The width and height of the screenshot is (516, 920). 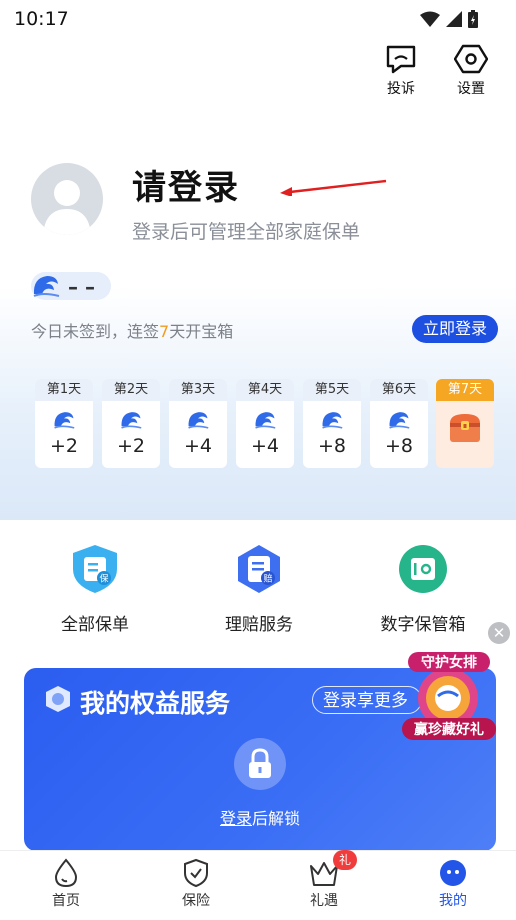 What do you see at coordinates (66, 873) in the screenshot?
I see `home-drop-icon` at bounding box center [66, 873].